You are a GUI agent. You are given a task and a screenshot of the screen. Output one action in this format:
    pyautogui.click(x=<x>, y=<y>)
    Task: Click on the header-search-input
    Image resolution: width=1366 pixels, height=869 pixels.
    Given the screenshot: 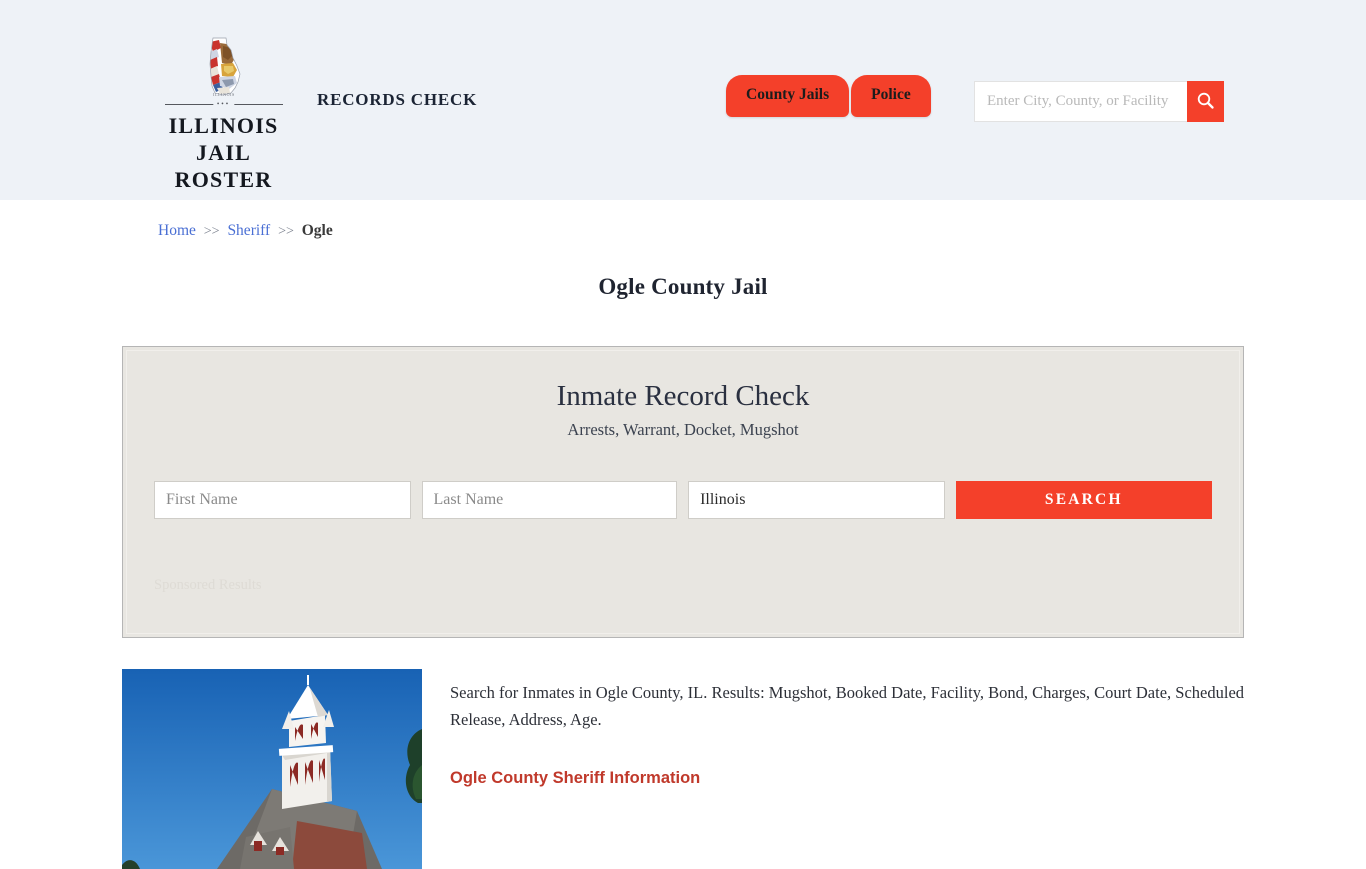 What is the action you would take?
    pyautogui.click(x=1080, y=101)
    